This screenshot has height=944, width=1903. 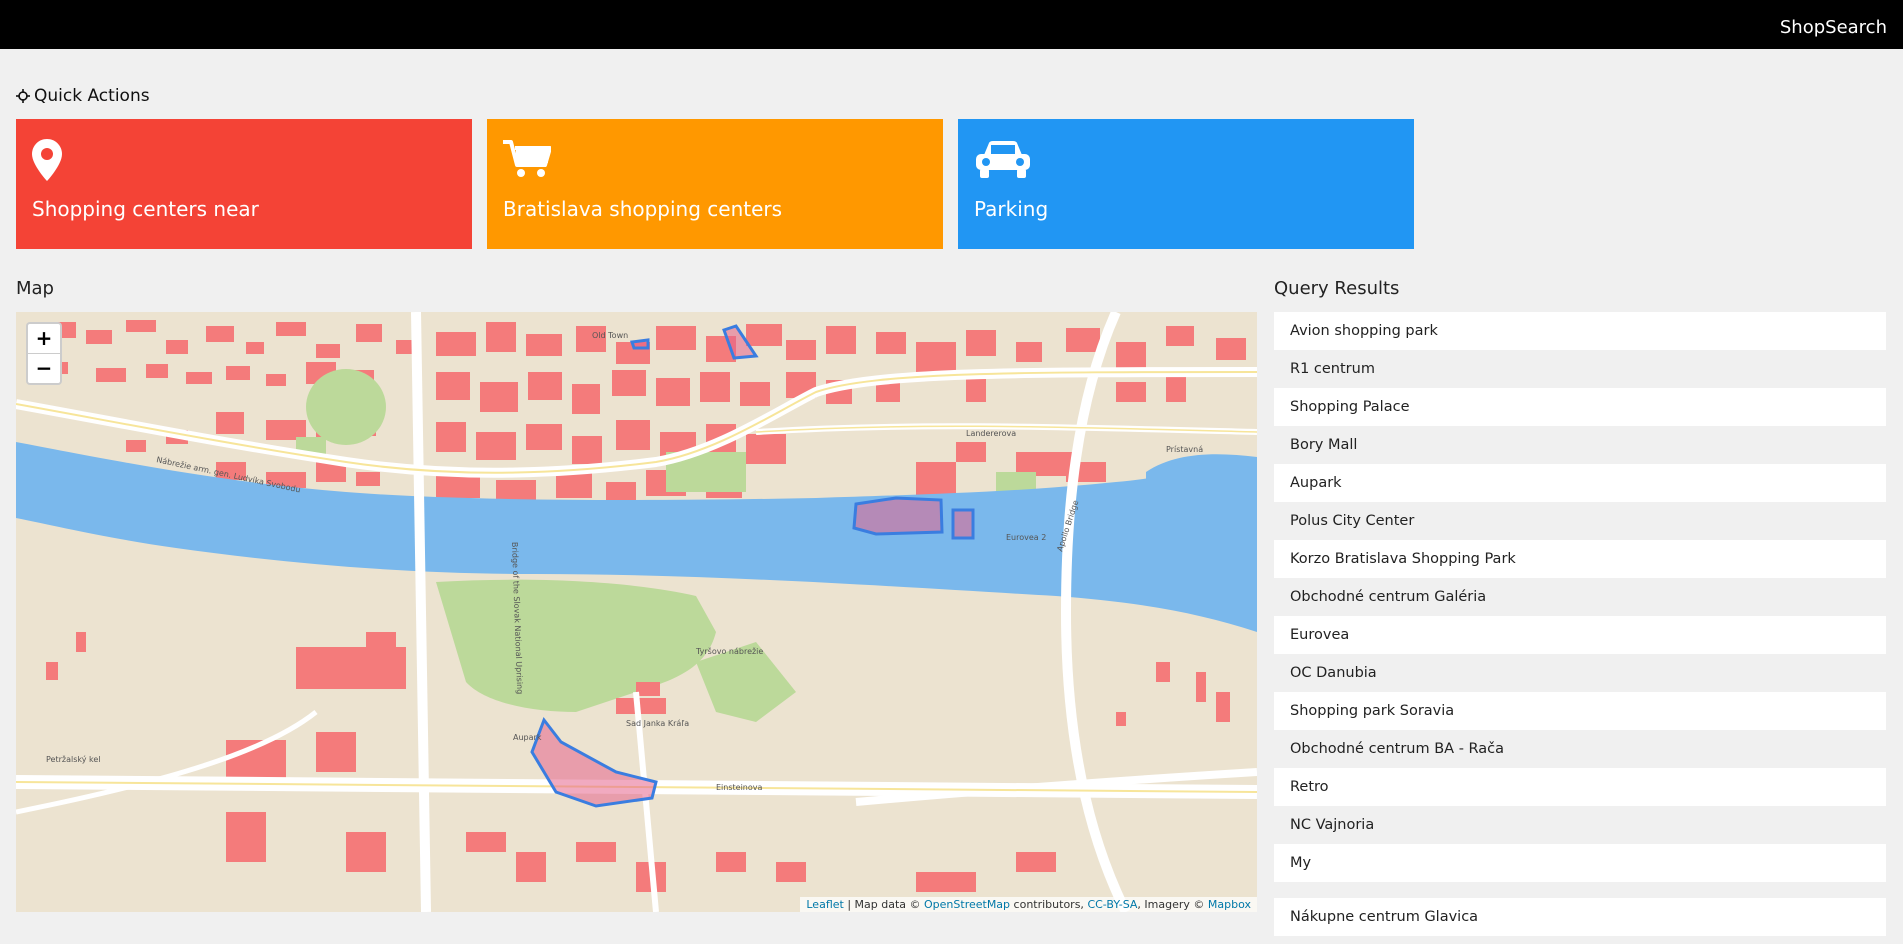 I want to click on mapbox-link: Mapbox, so click(x=1229, y=904).